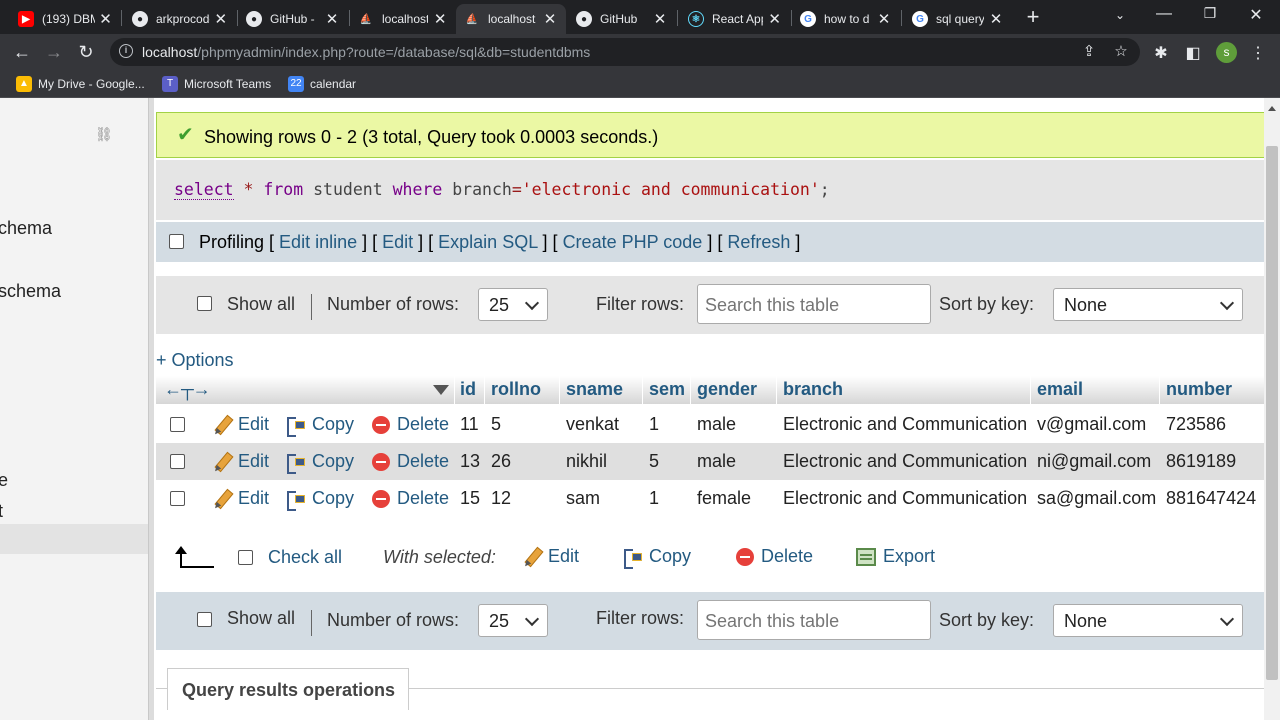 The image size is (1280, 720). Describe the element at coordinates (1033, 17) in the screenshot. I see `new-tab-button: +` at that location.